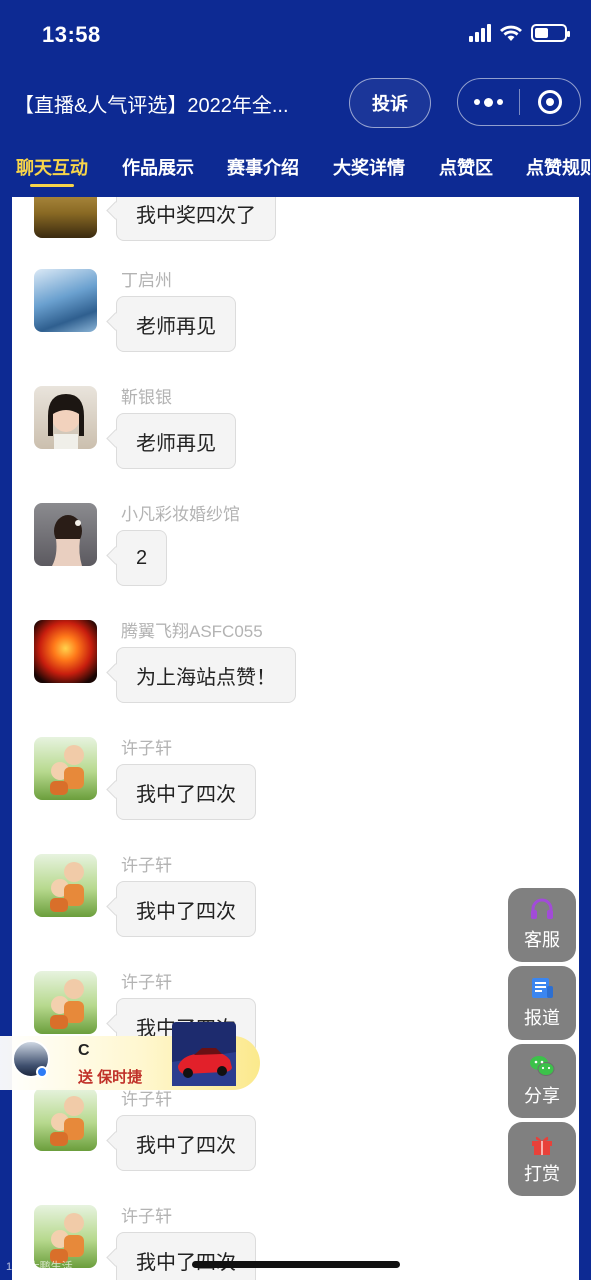 The height and width of the screenshot is (1280, 591). What do you see at coordinates (542, 1159) in the screenshot?
I see `reward-button: 打赏` at bounding box center [542, 1159].